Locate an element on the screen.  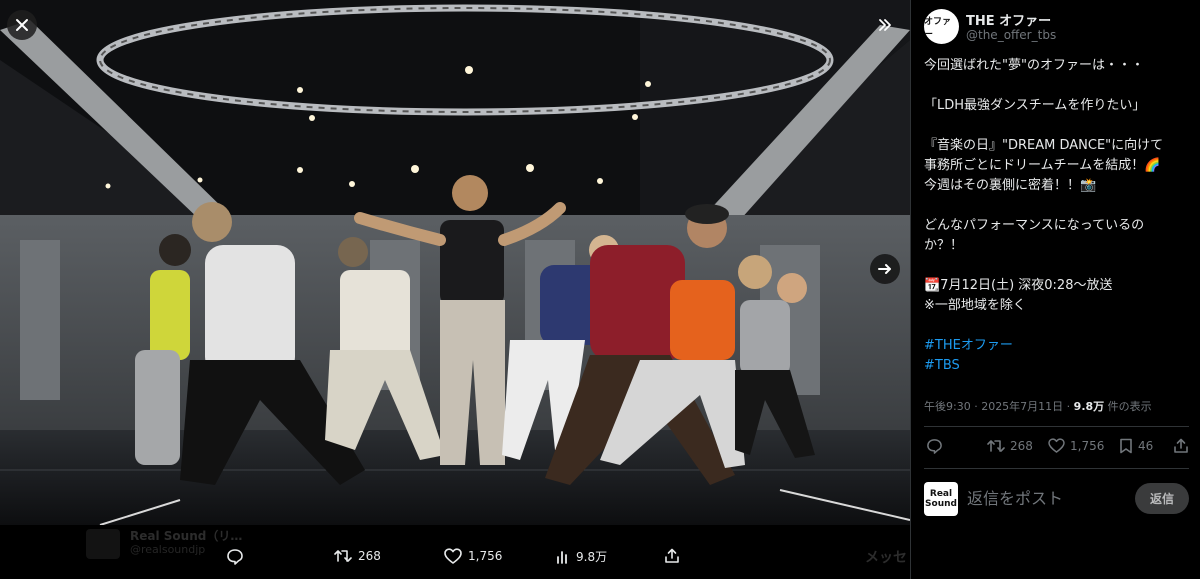
ghost-avatar is located at coordinates (103, 544).